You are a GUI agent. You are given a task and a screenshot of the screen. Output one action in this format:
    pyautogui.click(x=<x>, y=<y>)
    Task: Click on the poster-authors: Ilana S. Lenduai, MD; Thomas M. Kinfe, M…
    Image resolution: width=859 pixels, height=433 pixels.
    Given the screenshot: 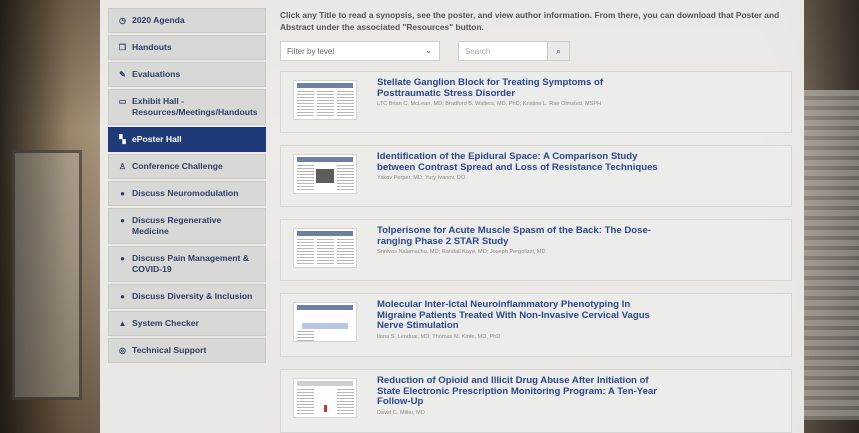 What is the action you would take?
    pyautogui.click(x=439, y=336)
    